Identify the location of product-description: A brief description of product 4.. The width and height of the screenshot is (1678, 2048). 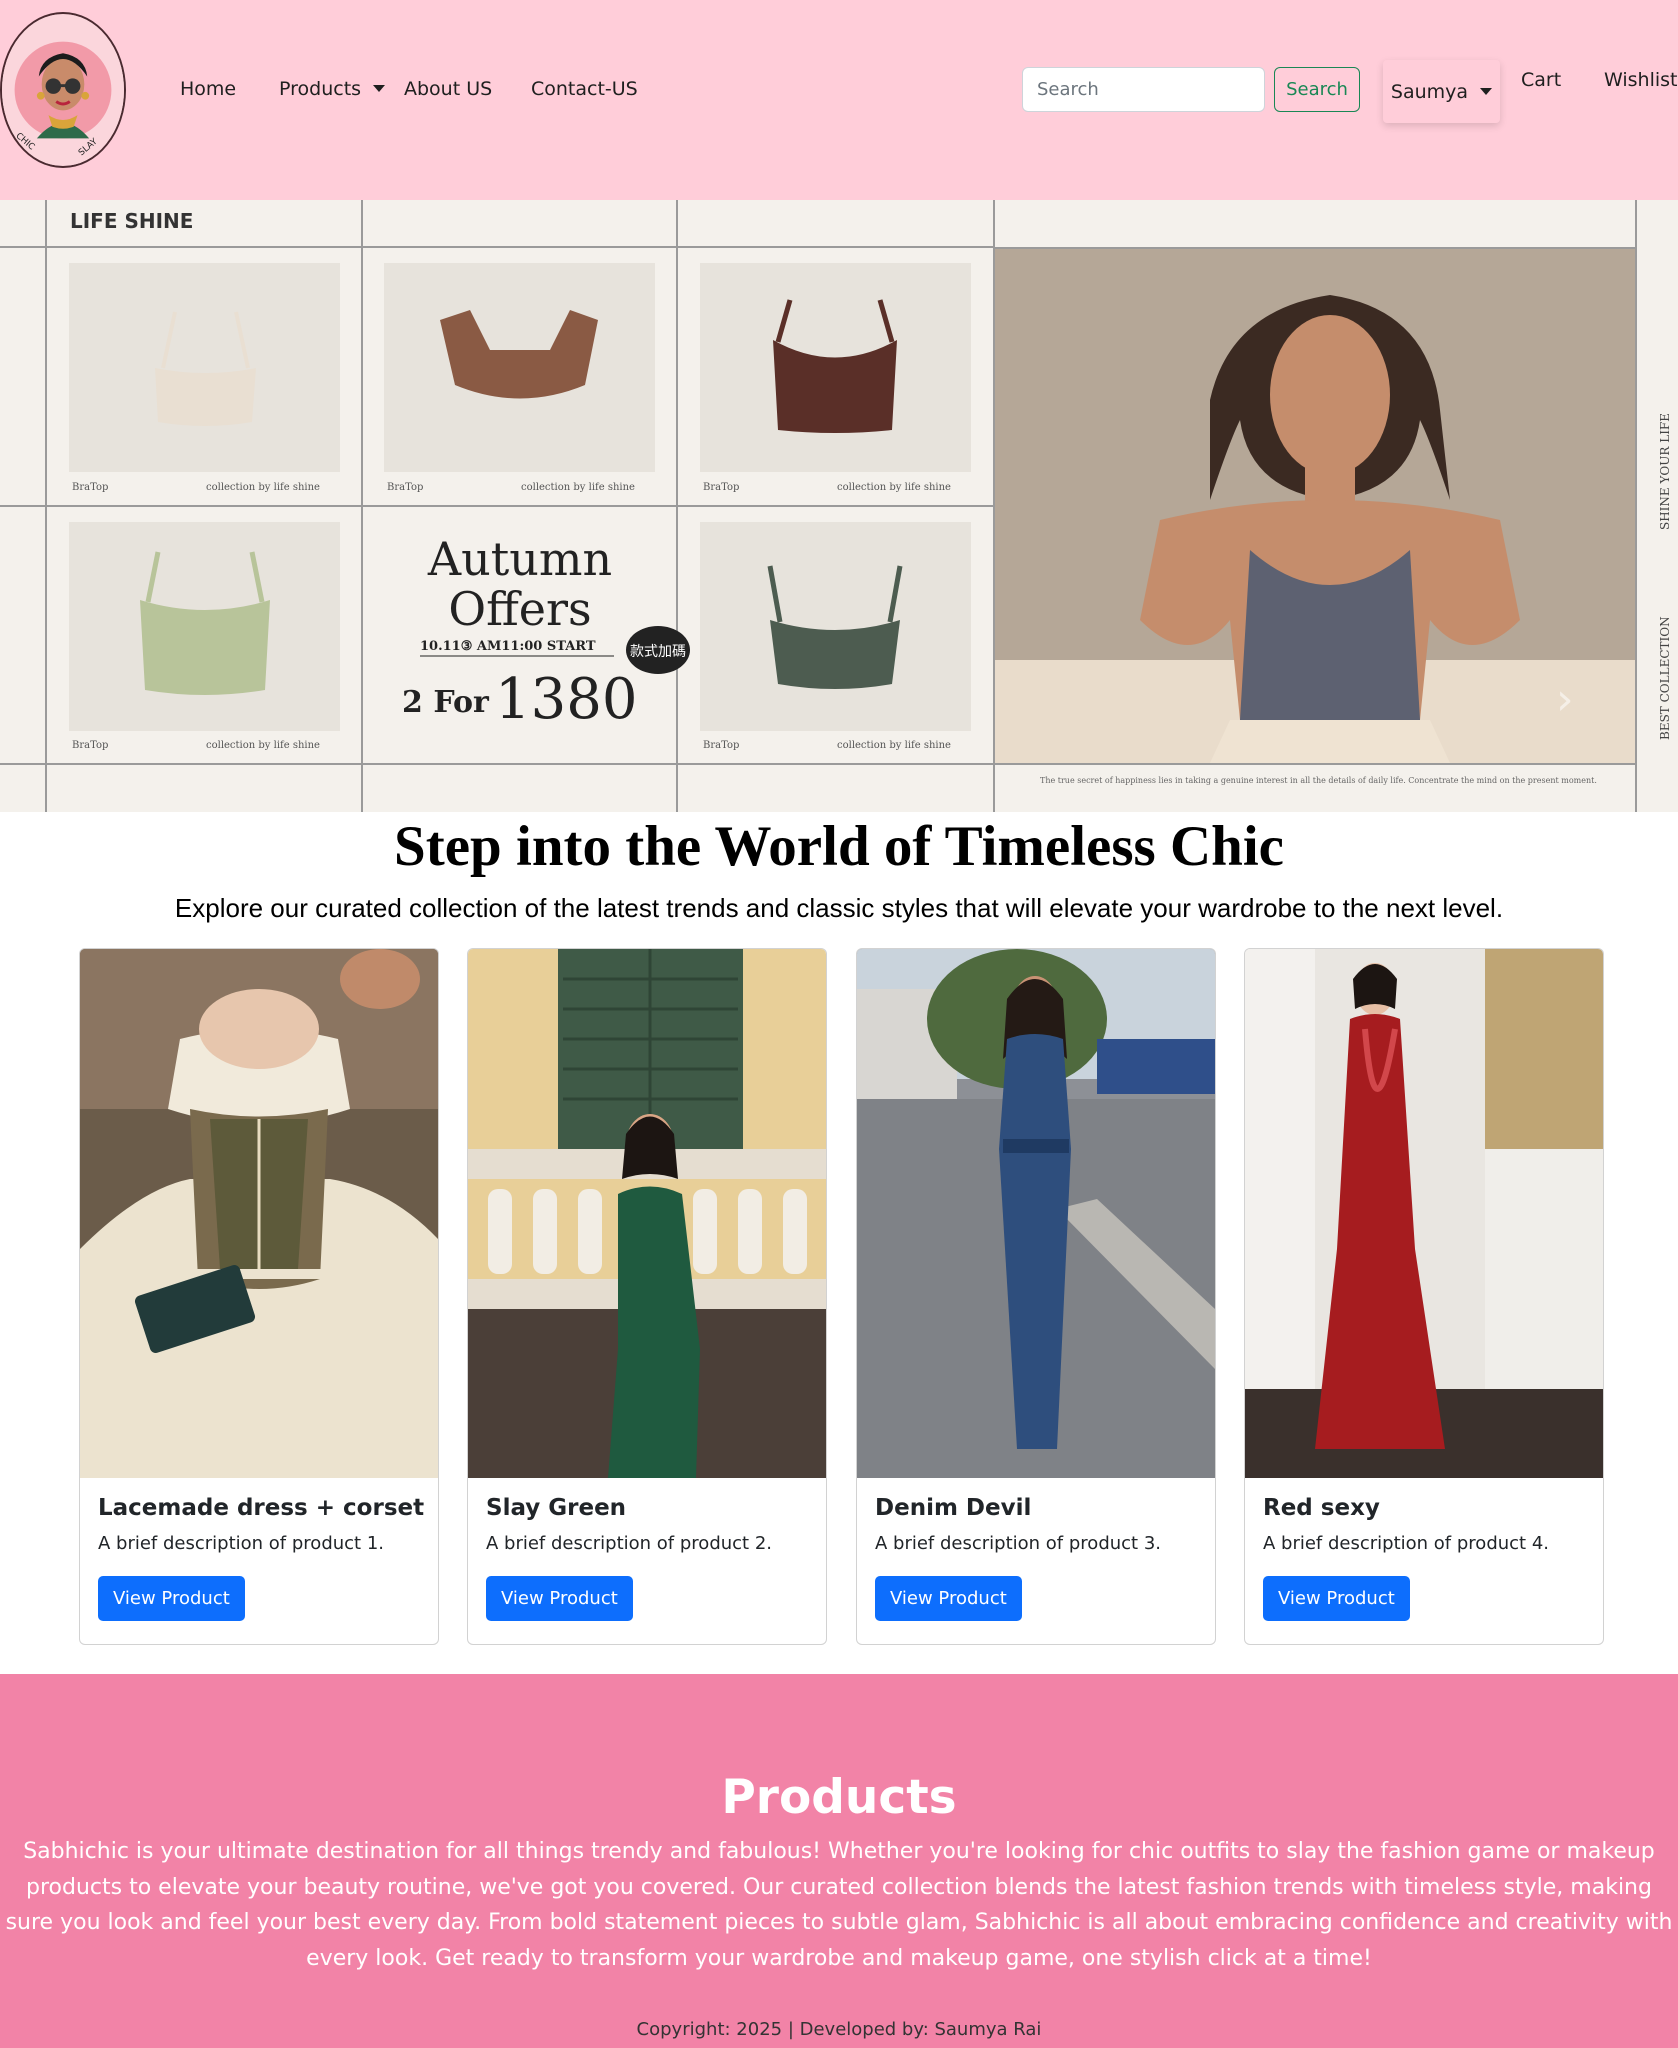
(1406, 1543).